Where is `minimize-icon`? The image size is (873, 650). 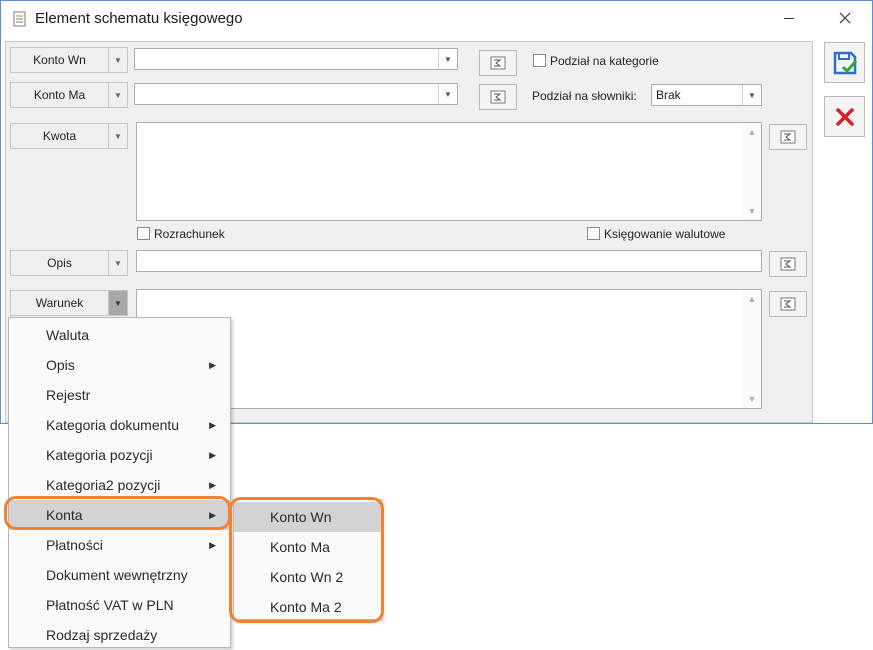
minimize-icon is located at coordinates (789, 18).